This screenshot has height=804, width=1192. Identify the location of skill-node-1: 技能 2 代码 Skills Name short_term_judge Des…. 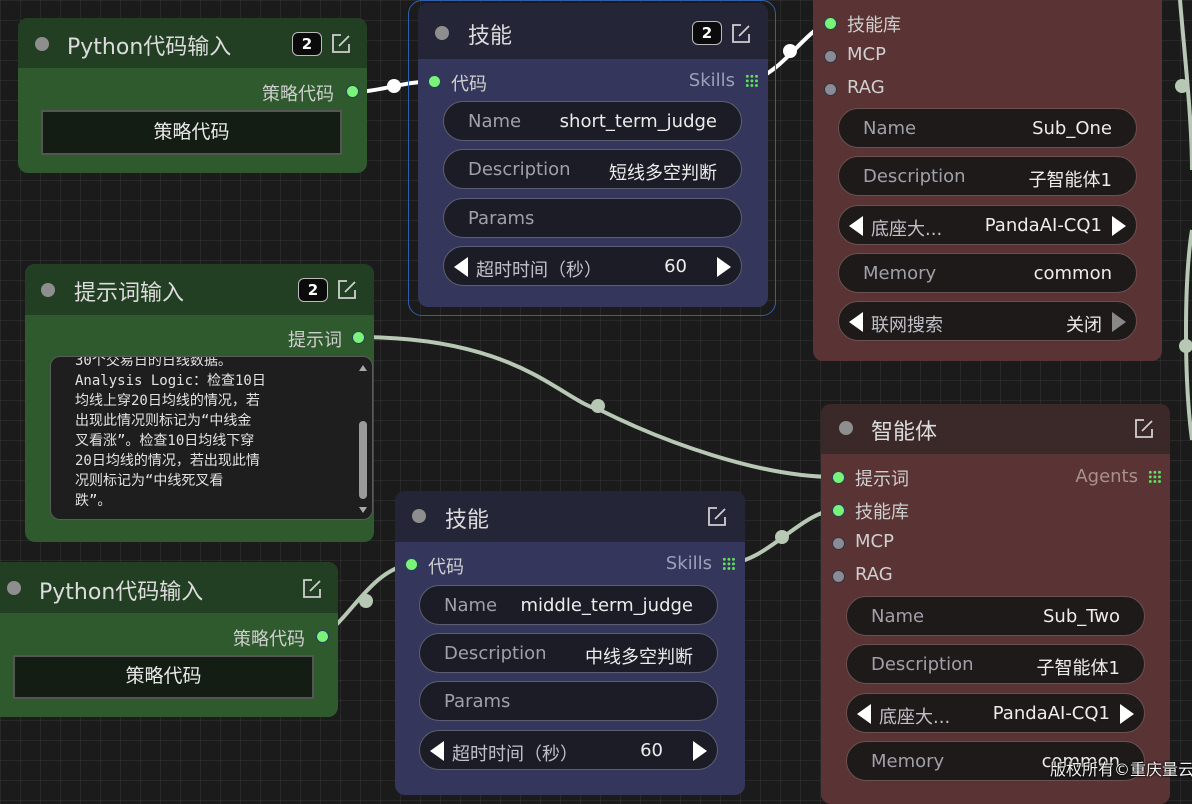
(593, 155).